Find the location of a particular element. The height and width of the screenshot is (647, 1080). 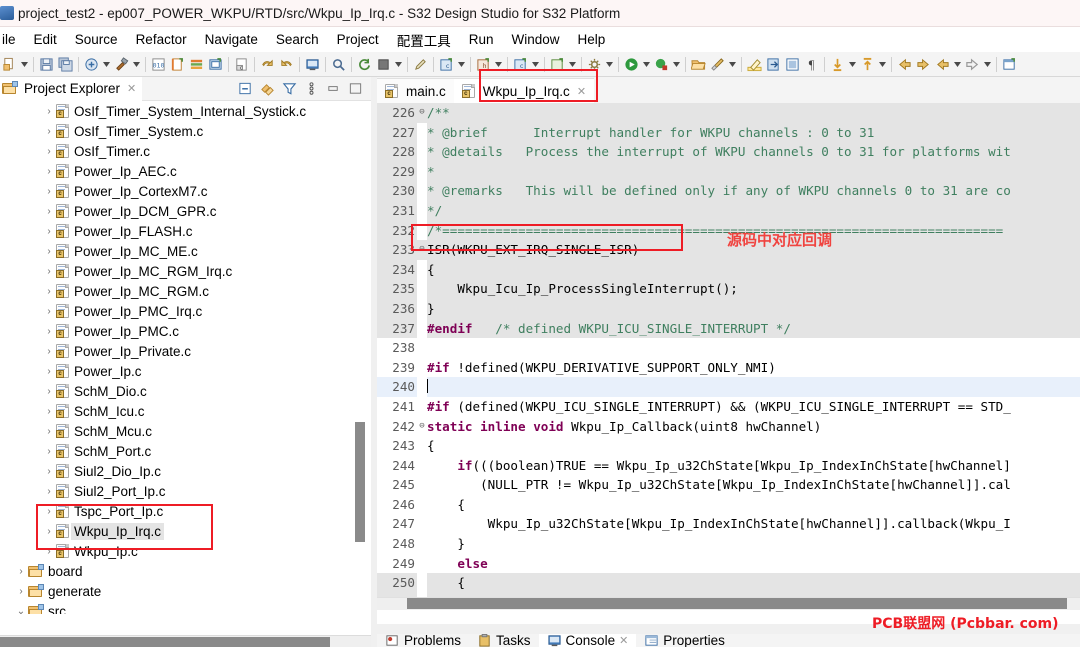

next-annotation-icon is located at coordinates (837, 64).